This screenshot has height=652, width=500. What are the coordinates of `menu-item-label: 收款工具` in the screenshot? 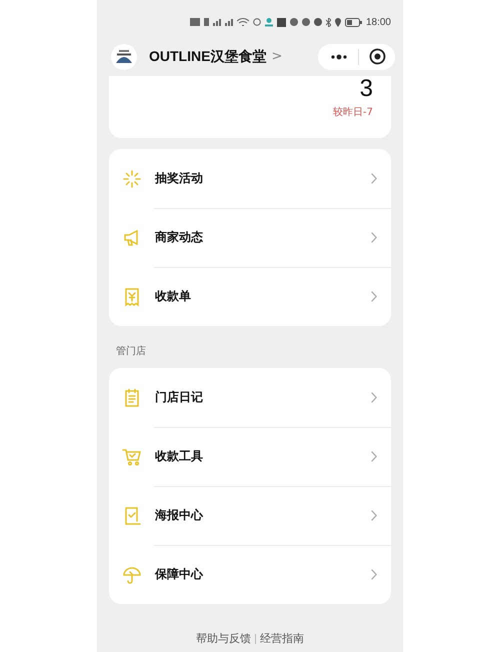 It's located at (179, 456).